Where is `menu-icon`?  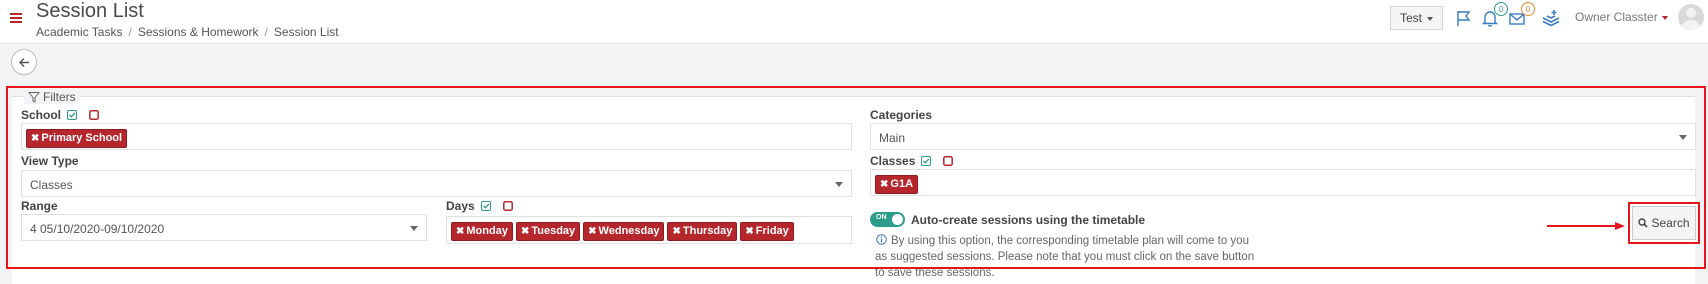 menu-icon is located at coordinates (16, 18).